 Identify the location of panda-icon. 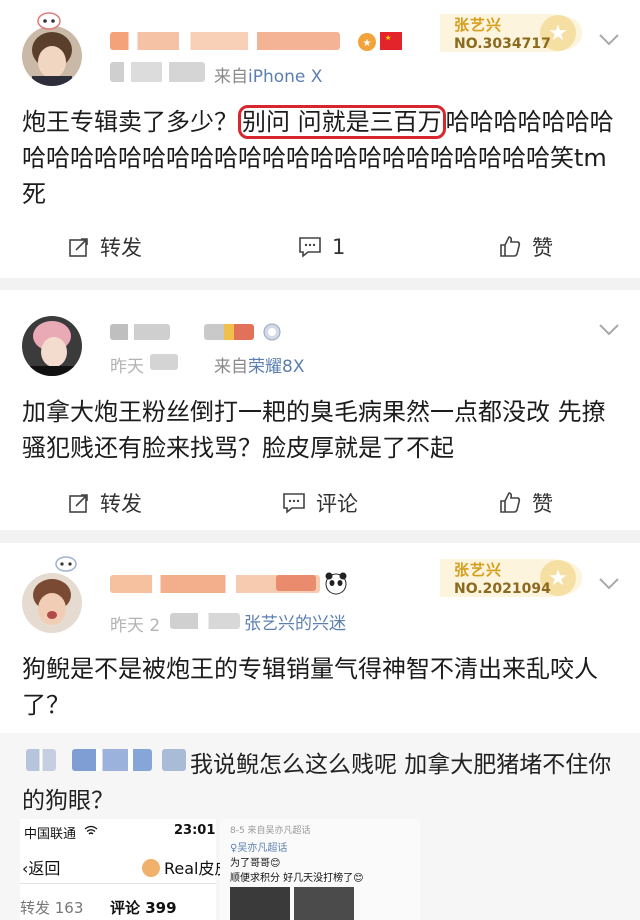
(336, 583).